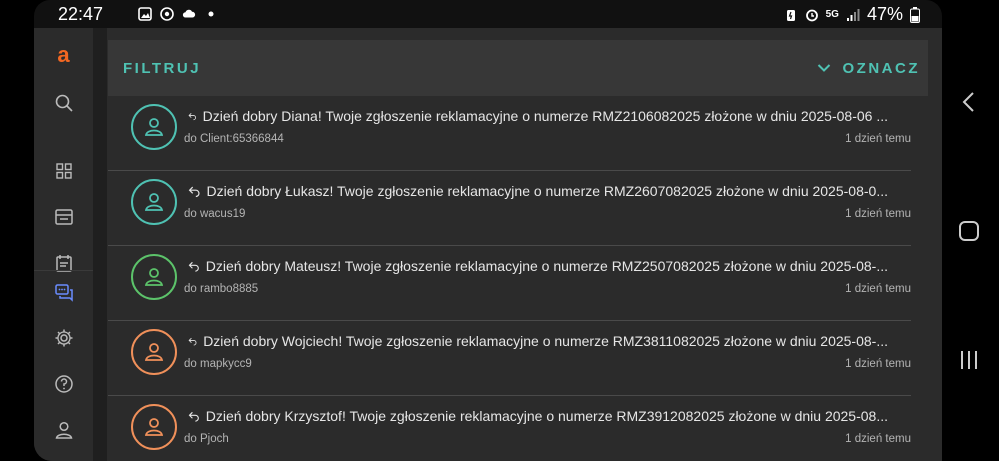 This screenshot has width=999, height=461. What do you see at coordinates (145, 14) in the screenshot?
I see `gallery-icon` at bounding box center [145, 14].